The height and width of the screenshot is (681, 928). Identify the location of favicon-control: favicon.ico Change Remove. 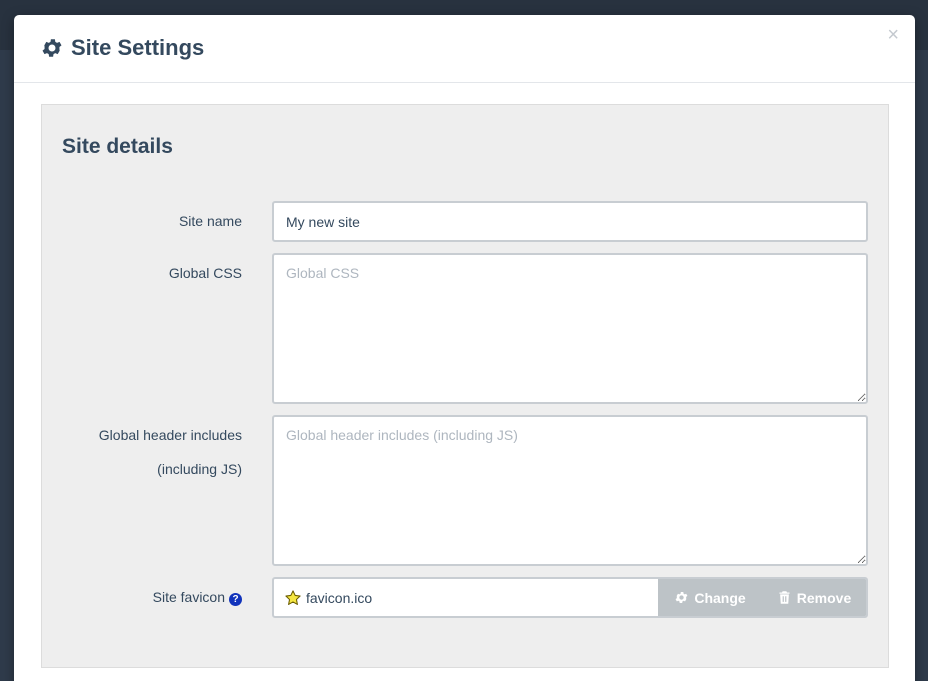
(570, 597).